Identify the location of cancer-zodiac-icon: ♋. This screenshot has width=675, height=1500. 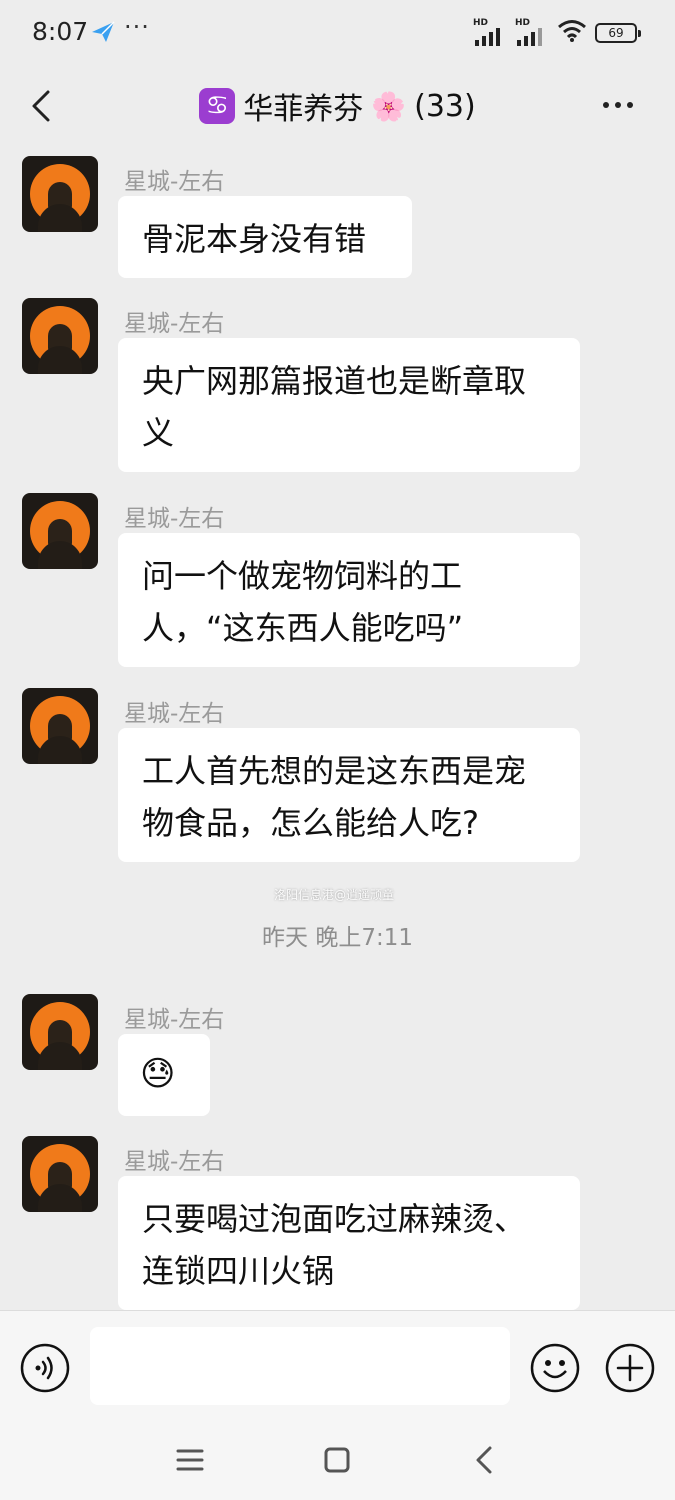
(217, 106).